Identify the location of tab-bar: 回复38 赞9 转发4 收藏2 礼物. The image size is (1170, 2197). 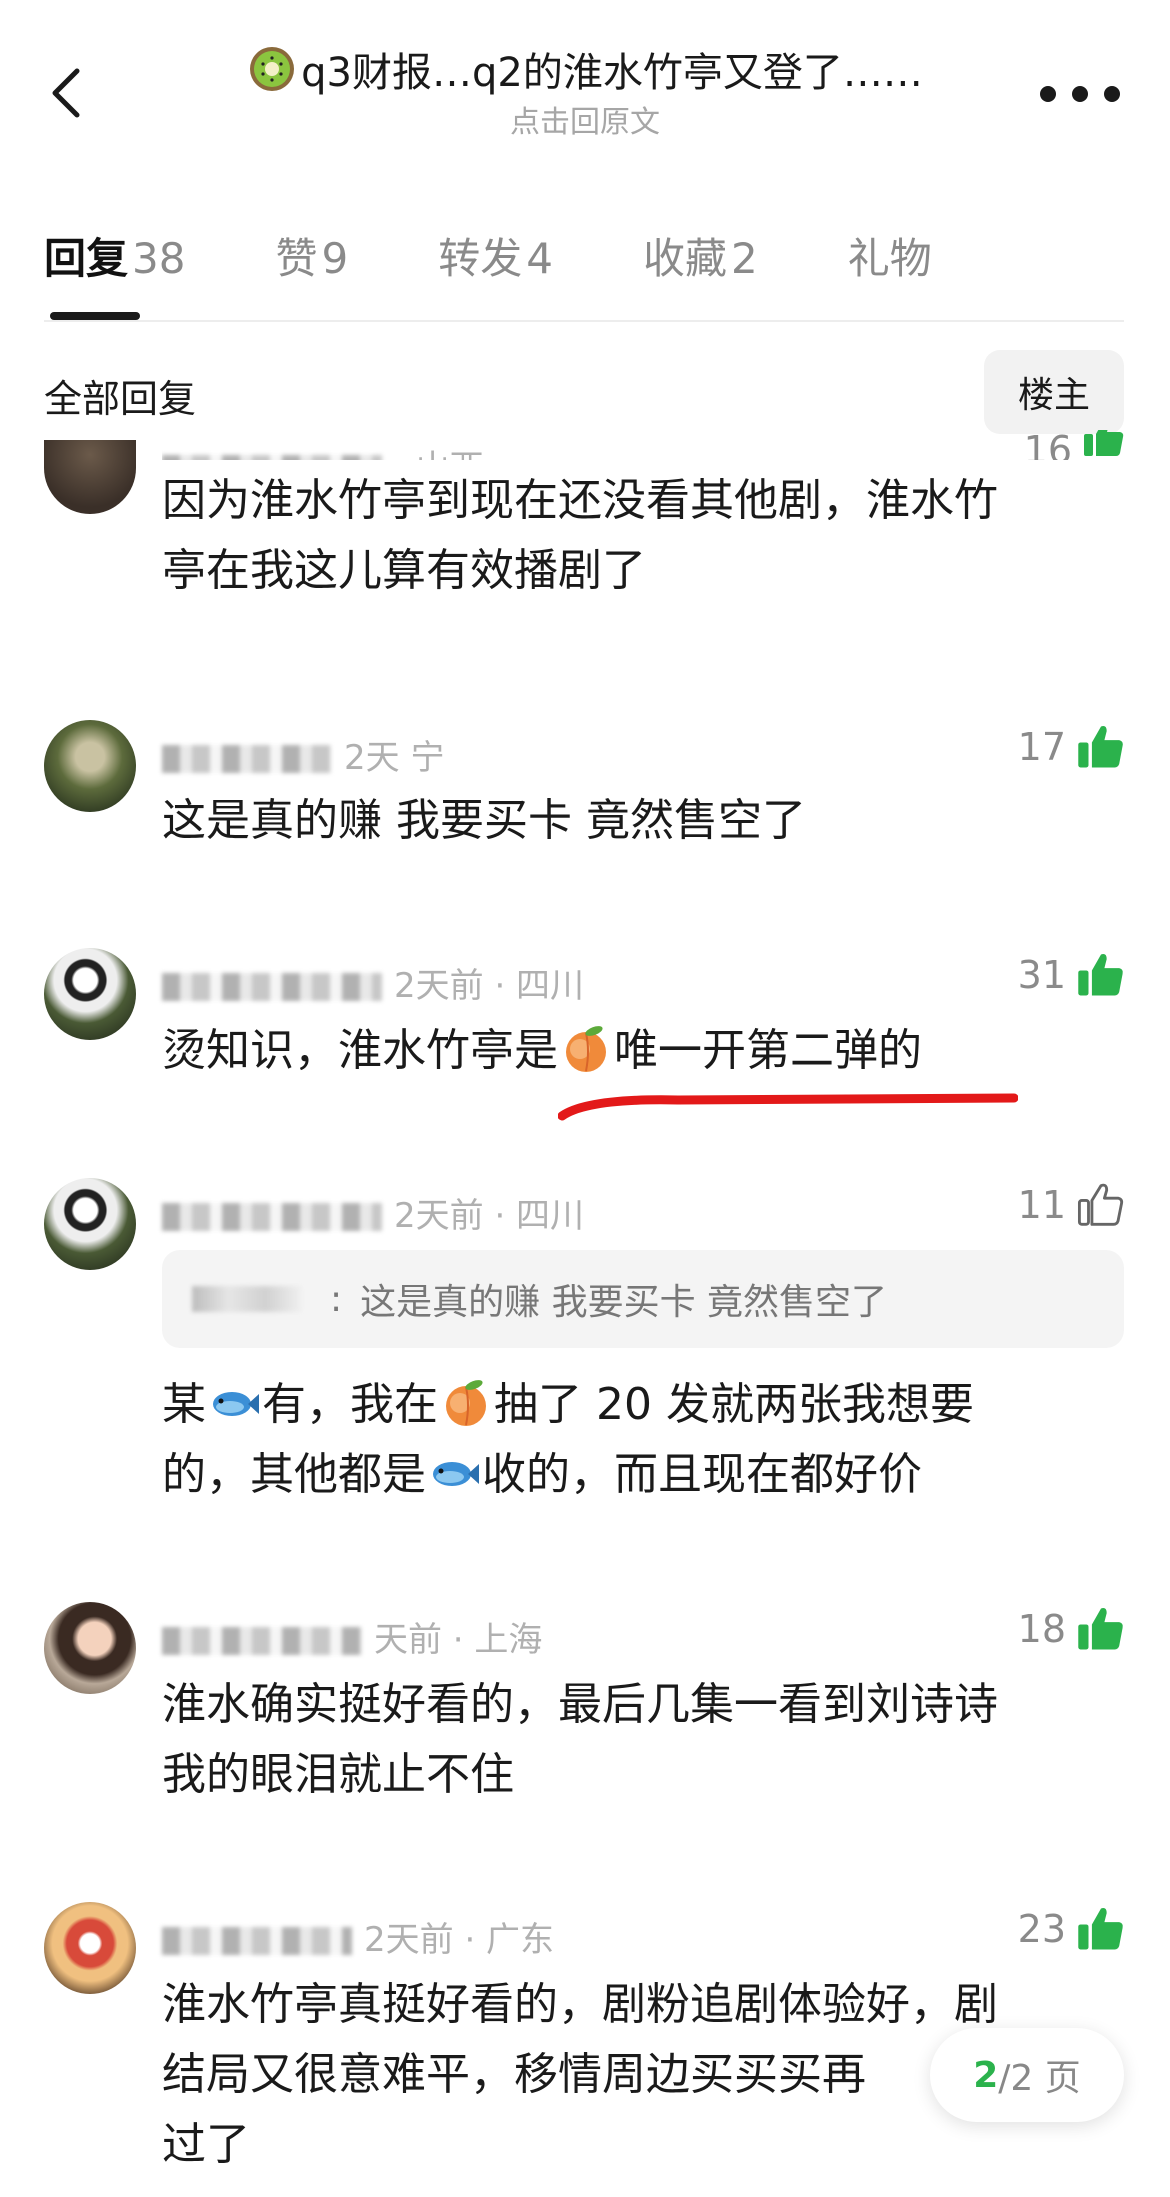
(535, 270).